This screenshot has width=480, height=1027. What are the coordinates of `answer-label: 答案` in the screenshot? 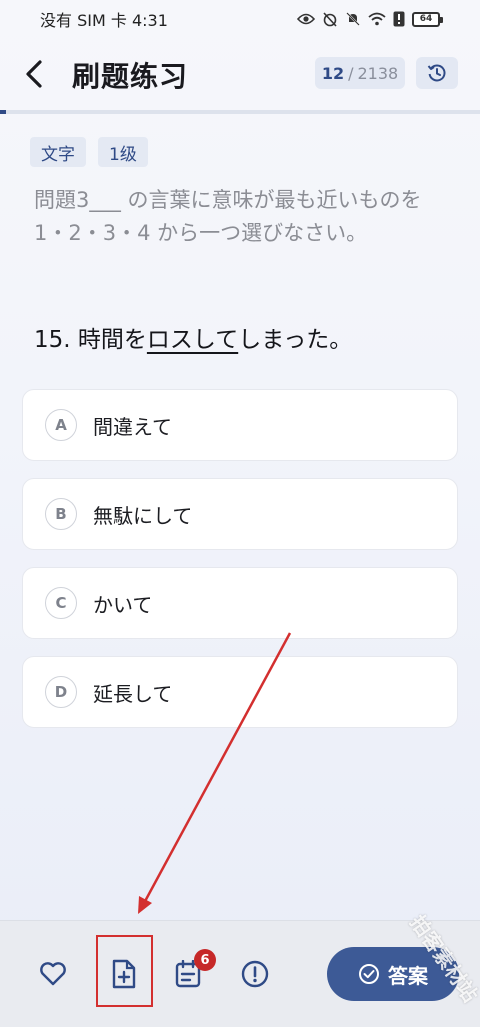 It's located at (408, 975).